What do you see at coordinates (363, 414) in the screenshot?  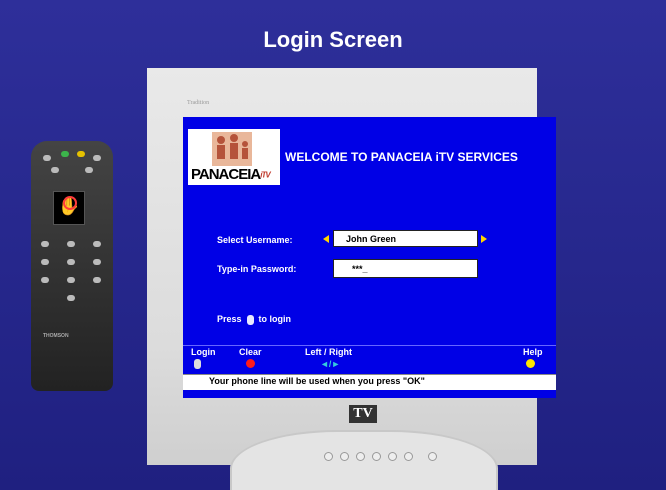 I see `tv-logo-badge: TV` at bounding box center [363, 414].